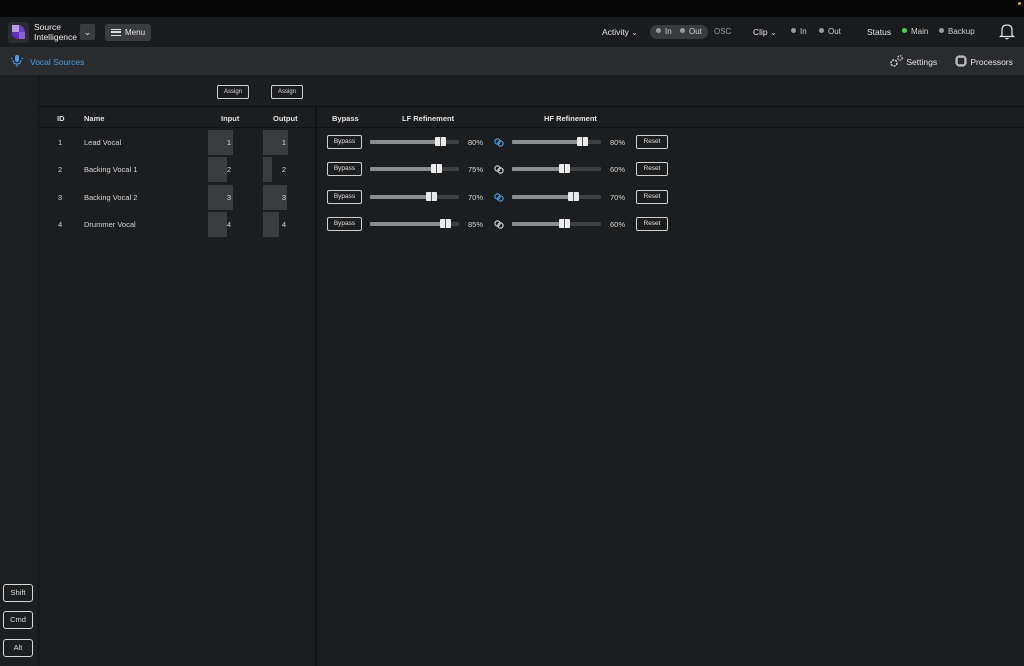  I want to click on bell-icon, so click(1007, 32).